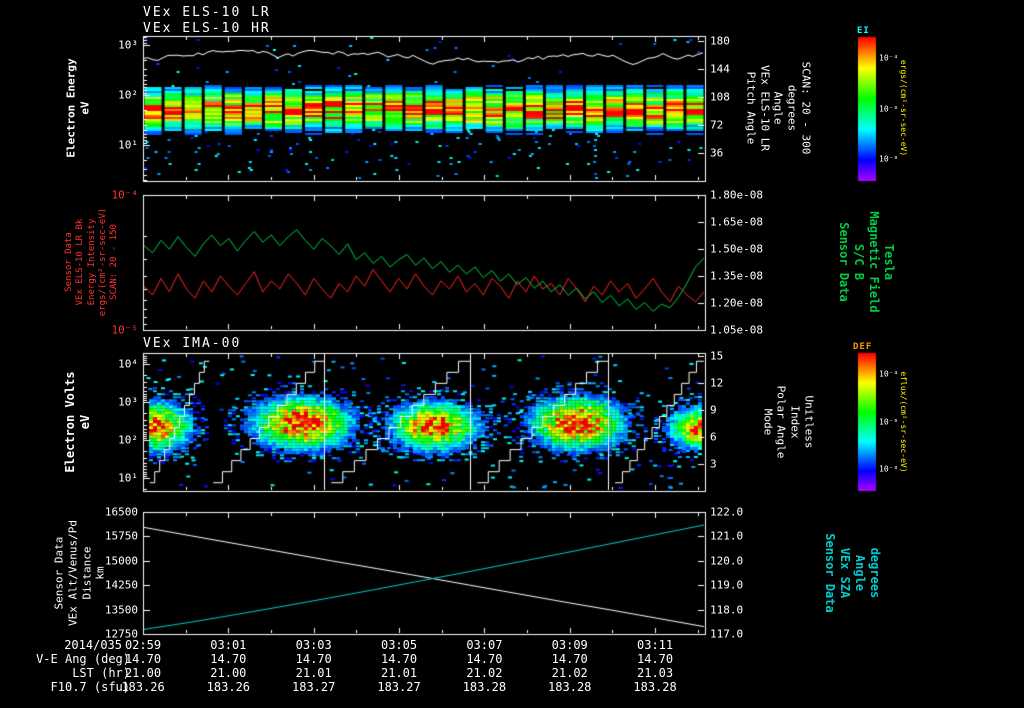  What do you see at coordinates (736, 303) in the screenshot?
I see `y-right-tick-label: 1.20e-08` at bounding box center [736, 303].